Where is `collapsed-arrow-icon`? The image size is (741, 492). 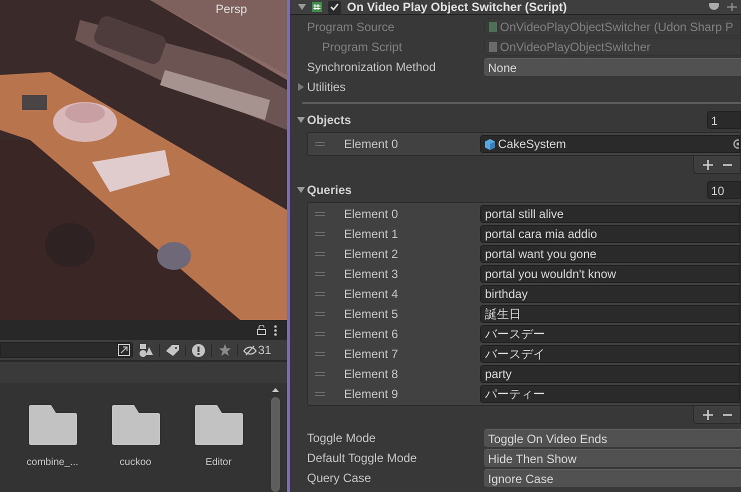
collapsed-arrow-icon is located at coordinates (301, 87).